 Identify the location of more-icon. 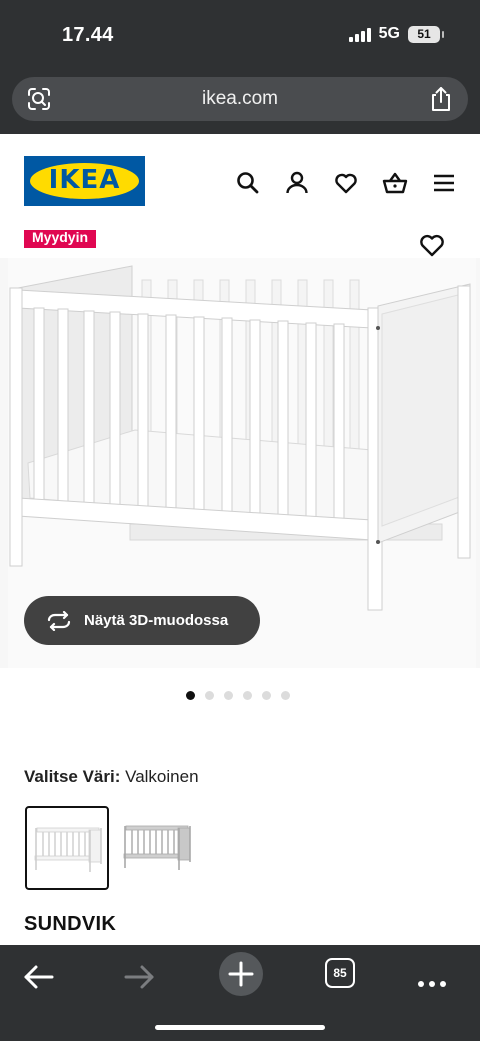
(432, 977).